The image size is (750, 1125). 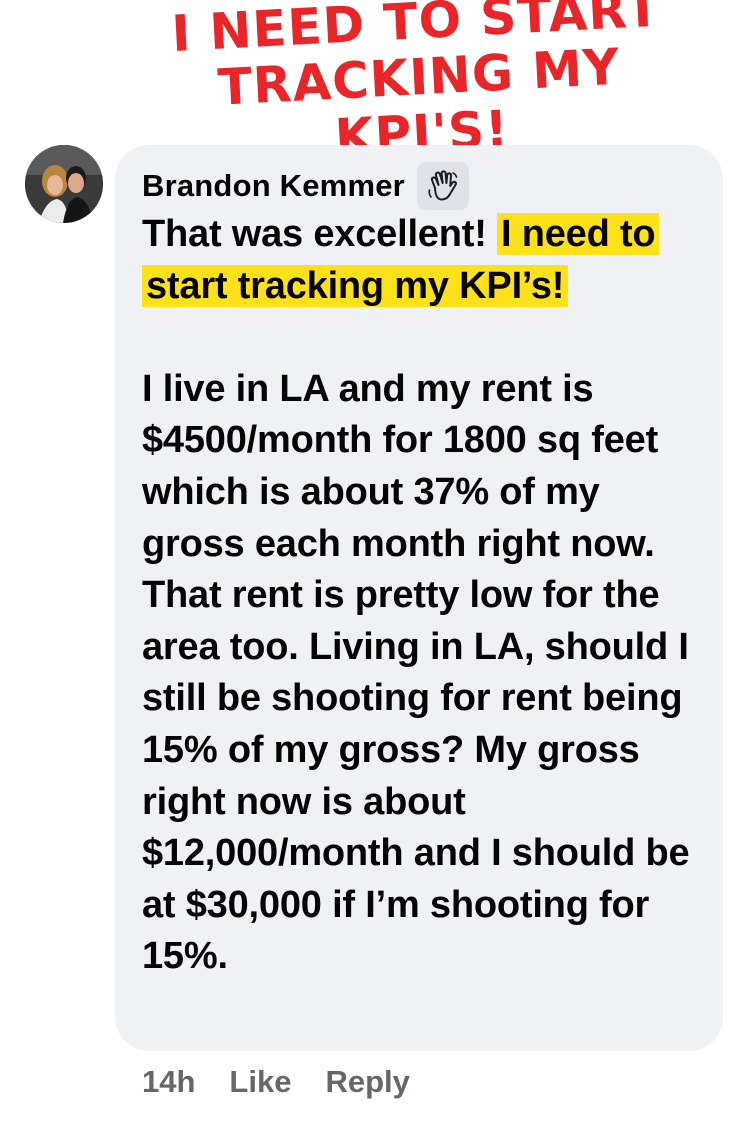 What do you see at coordinates (367, 1082) in the screenshot?
I see `reply-button: Reply` at bounding box center [367, 1082].